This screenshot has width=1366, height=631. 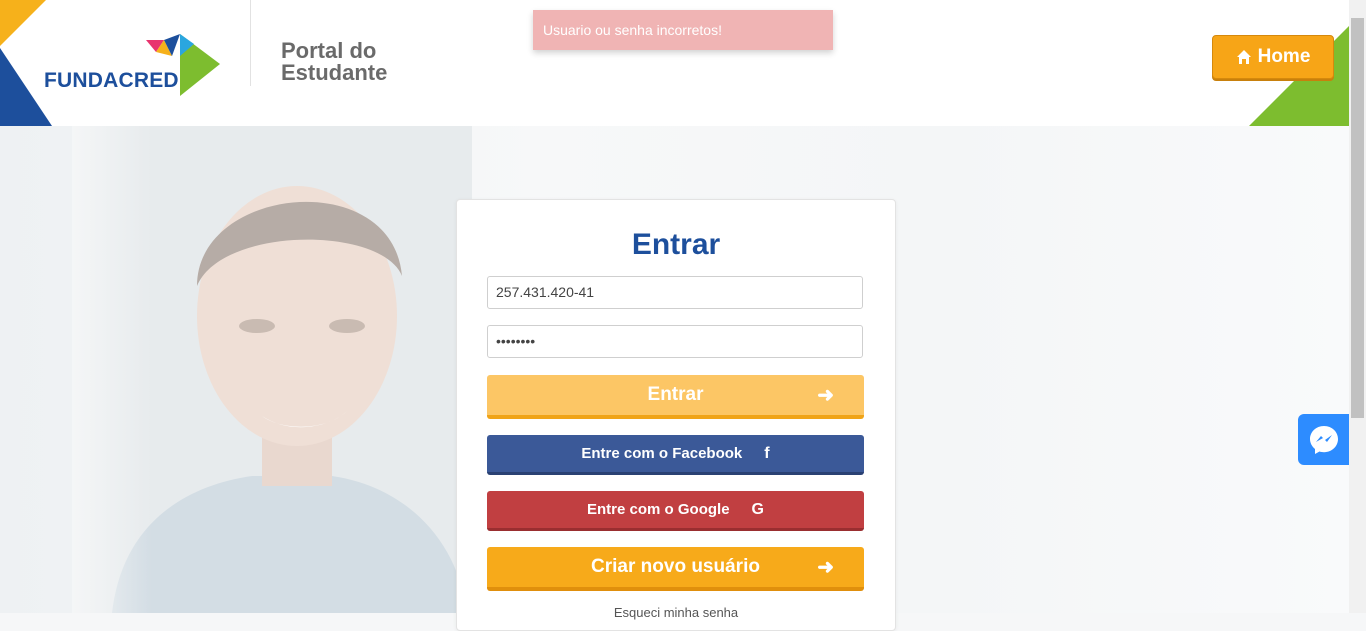 What do you see at coordinates (329, 50) in the screenshot?
I see `portal-title-line1: Portal do` at bounding box center [329, 50].